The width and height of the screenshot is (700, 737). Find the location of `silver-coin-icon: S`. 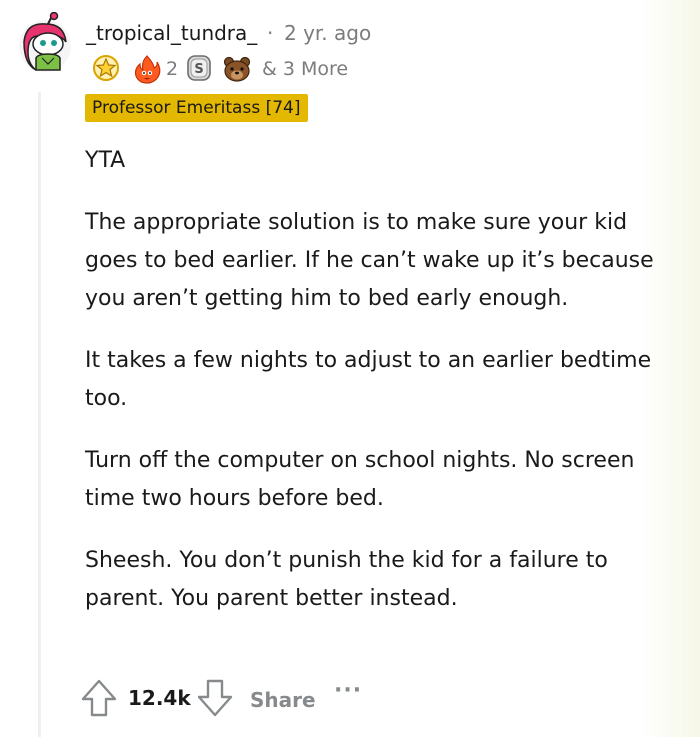

silver-coin-icon: S is located at coordinates (199, 70).